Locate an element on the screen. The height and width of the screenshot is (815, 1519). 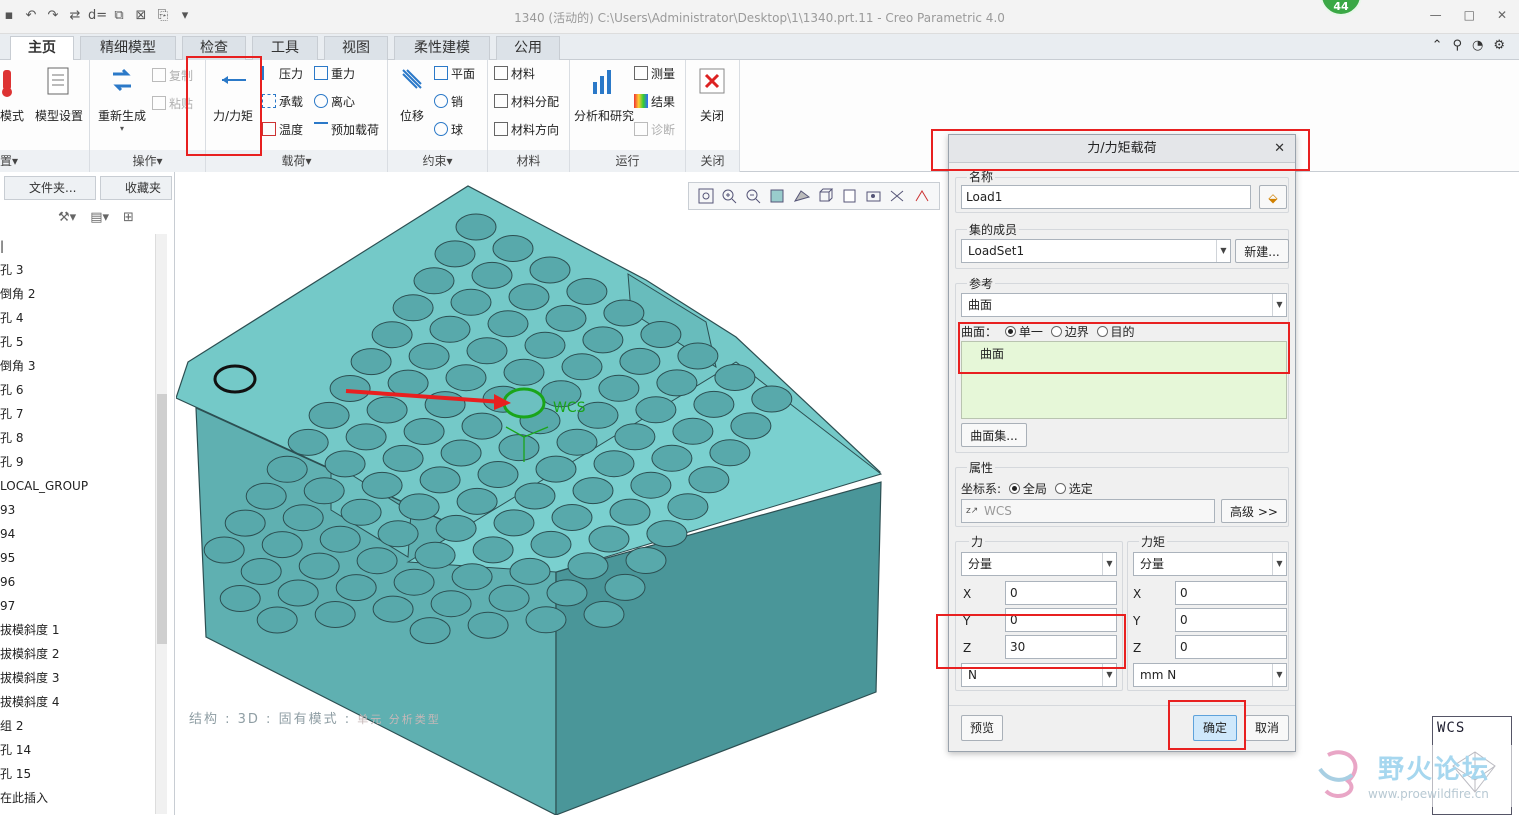
tree-item: 孔 3 is located at coordinates (77, 270).